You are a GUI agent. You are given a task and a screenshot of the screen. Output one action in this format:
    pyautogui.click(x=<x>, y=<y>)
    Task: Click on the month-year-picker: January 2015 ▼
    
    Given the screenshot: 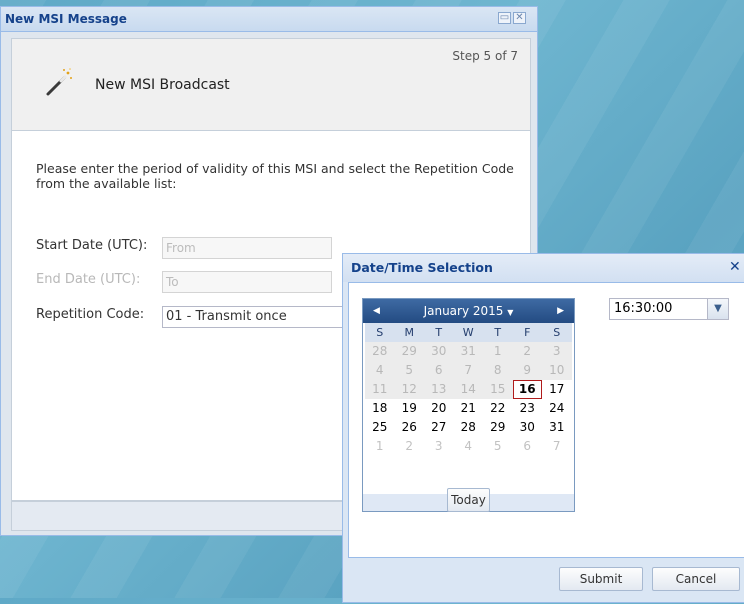 What is the action you would take?
    pyautogui.click(x=468, y=311)
    